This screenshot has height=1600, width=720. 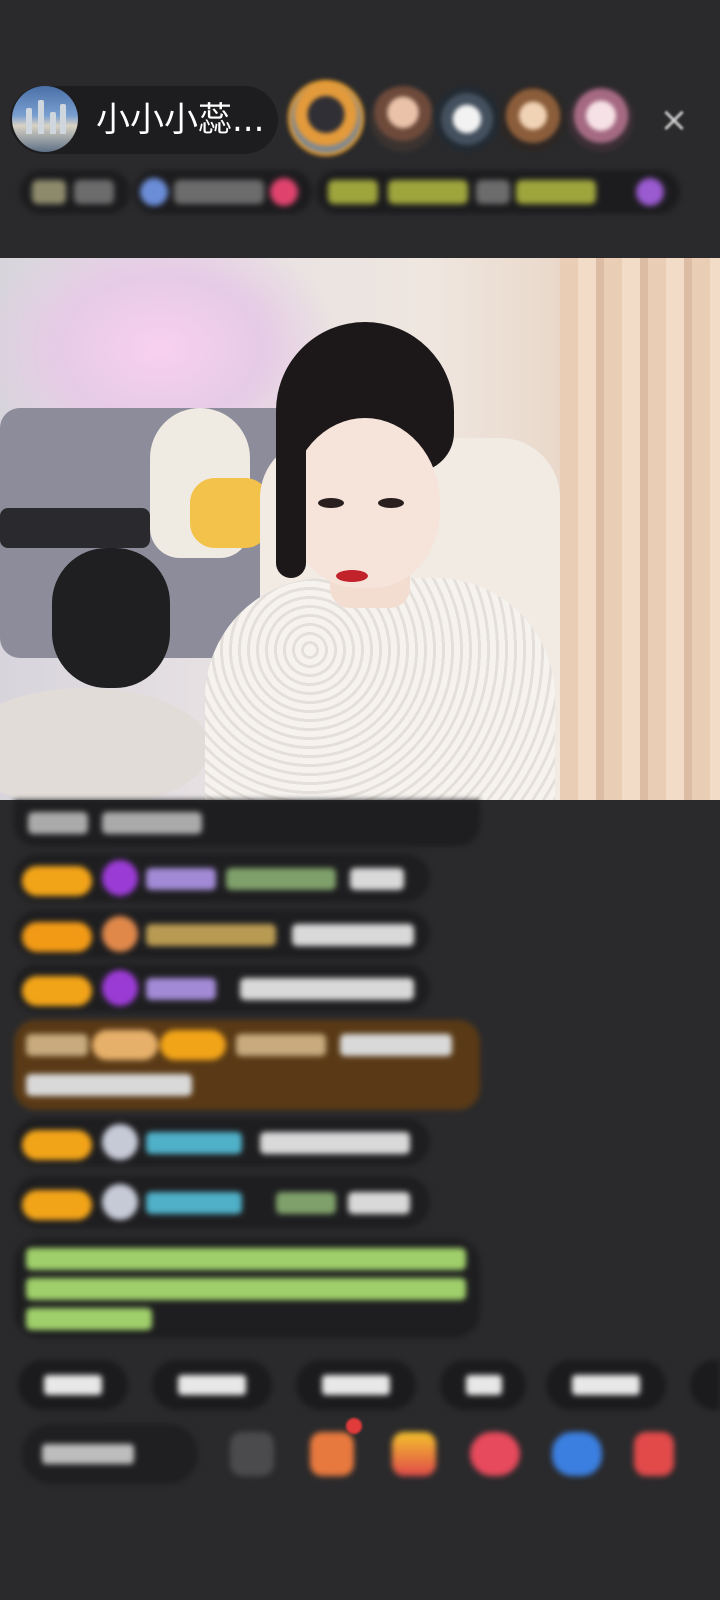 What do you see at coordinates (75, 192) in the screenshot?
I see `rank-tag` at bounding box center [75, 192].